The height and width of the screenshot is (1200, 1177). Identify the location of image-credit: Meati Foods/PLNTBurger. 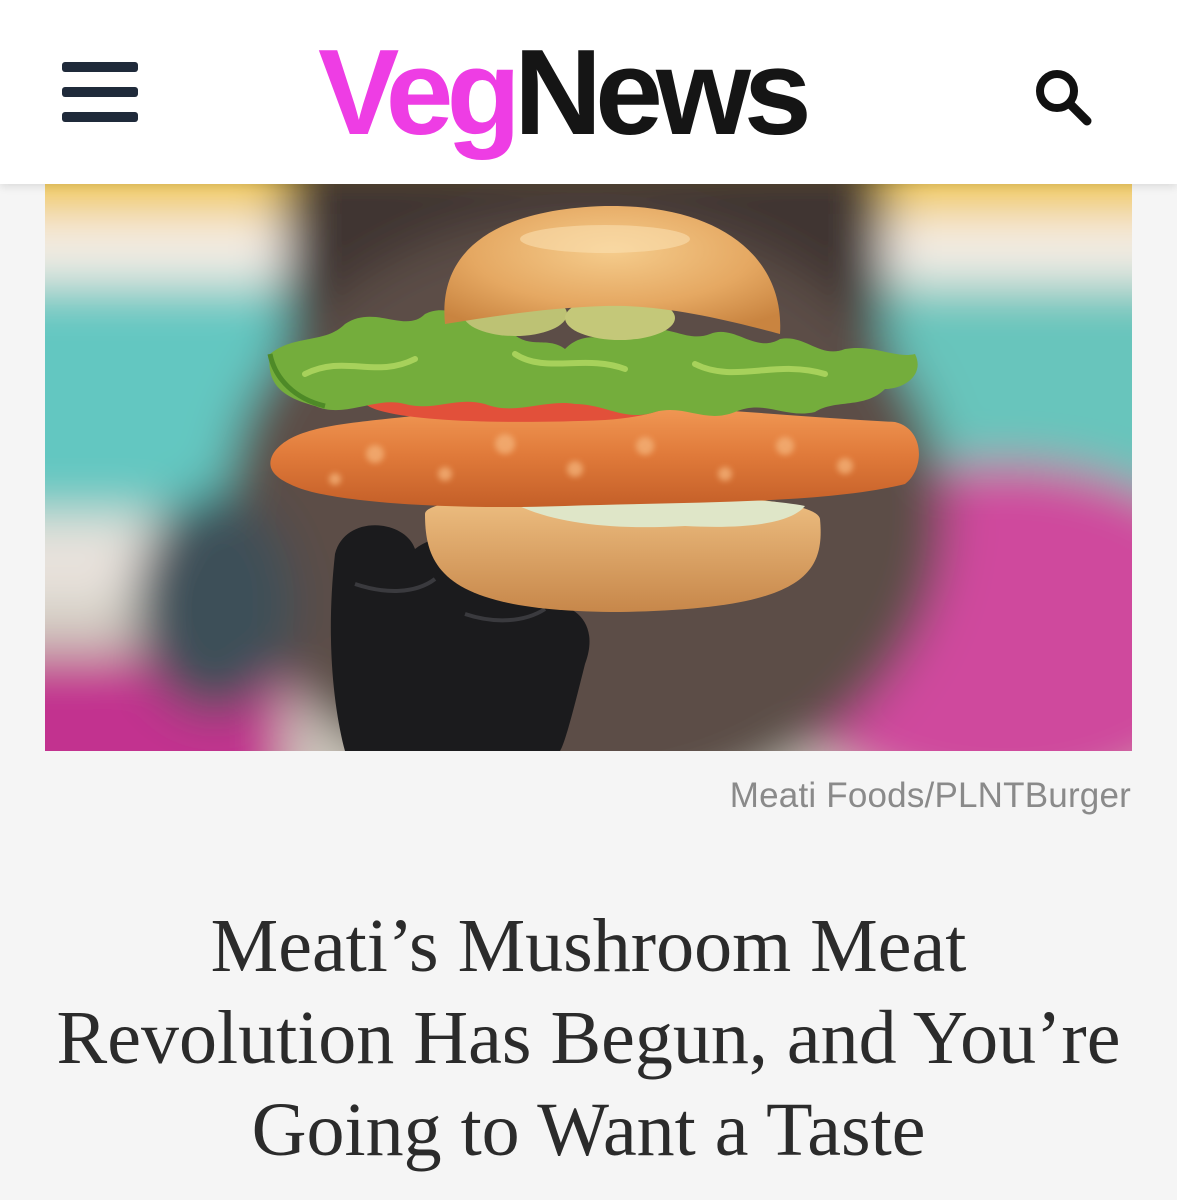
(930, 795).